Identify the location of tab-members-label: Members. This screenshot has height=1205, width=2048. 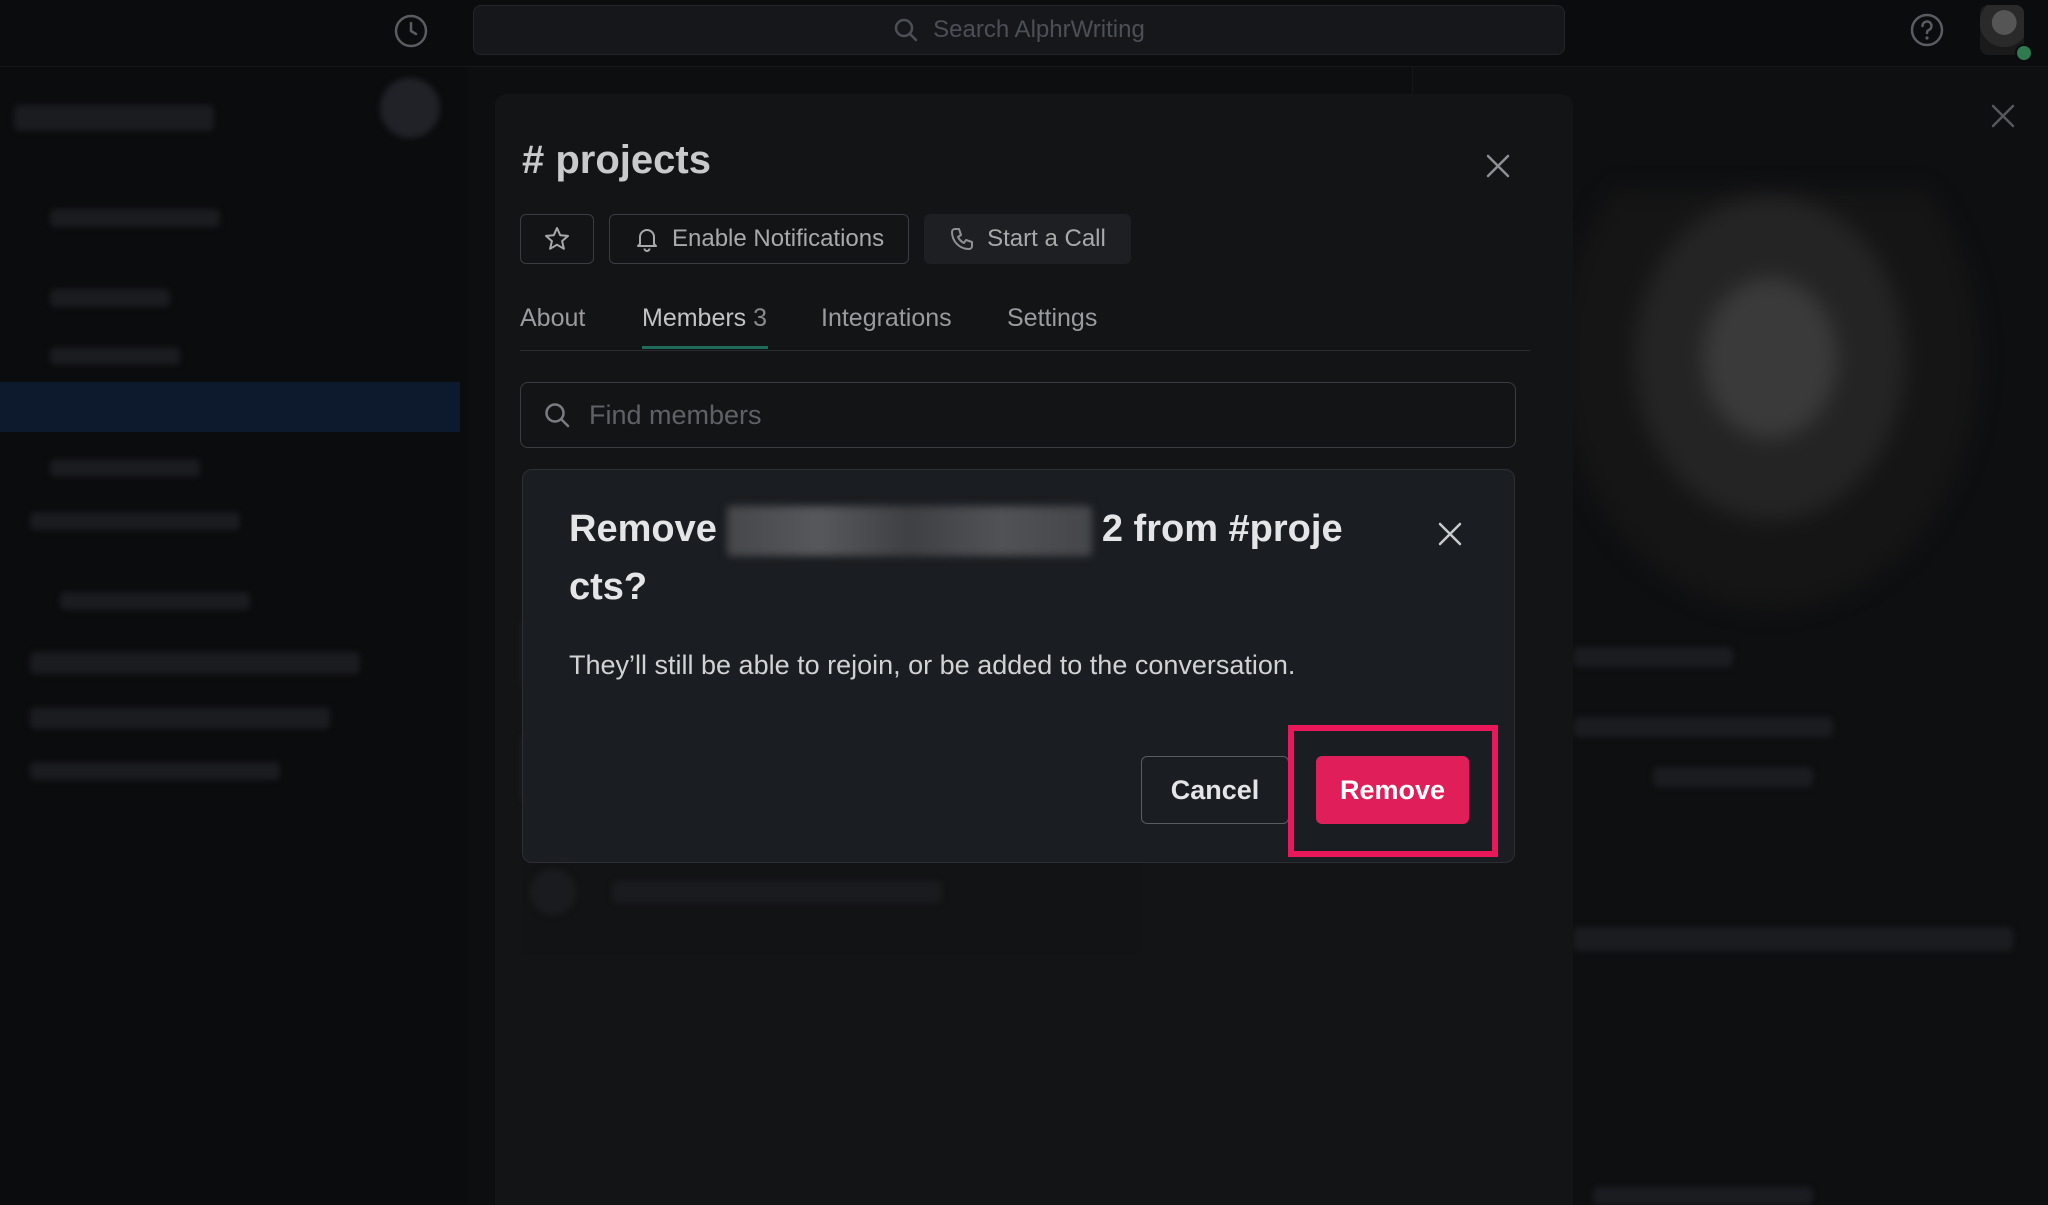
(694, 318).